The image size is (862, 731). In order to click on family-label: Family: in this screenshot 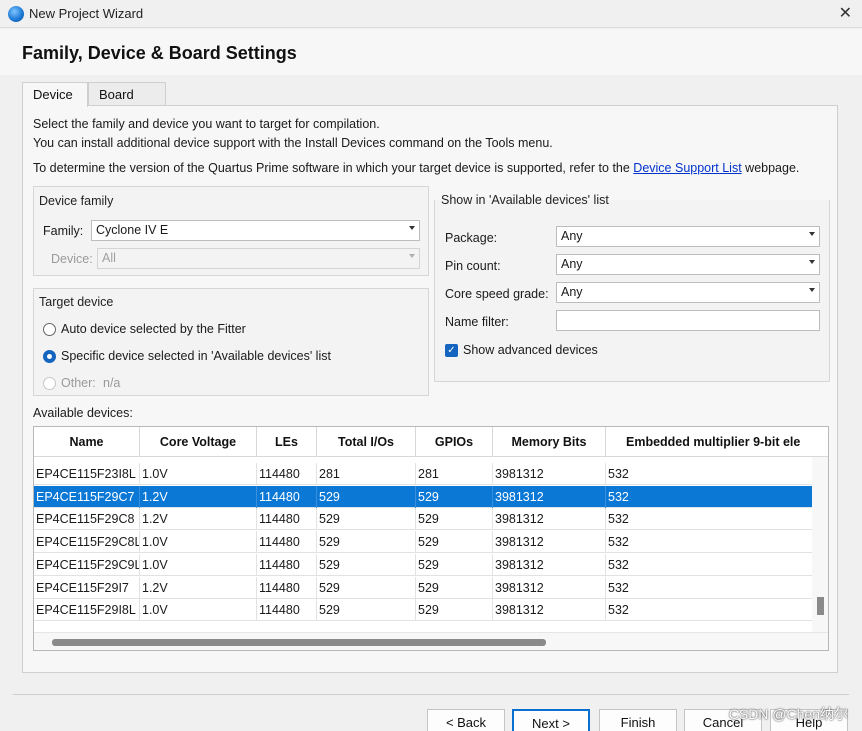, I will do `click(63, 231)`.